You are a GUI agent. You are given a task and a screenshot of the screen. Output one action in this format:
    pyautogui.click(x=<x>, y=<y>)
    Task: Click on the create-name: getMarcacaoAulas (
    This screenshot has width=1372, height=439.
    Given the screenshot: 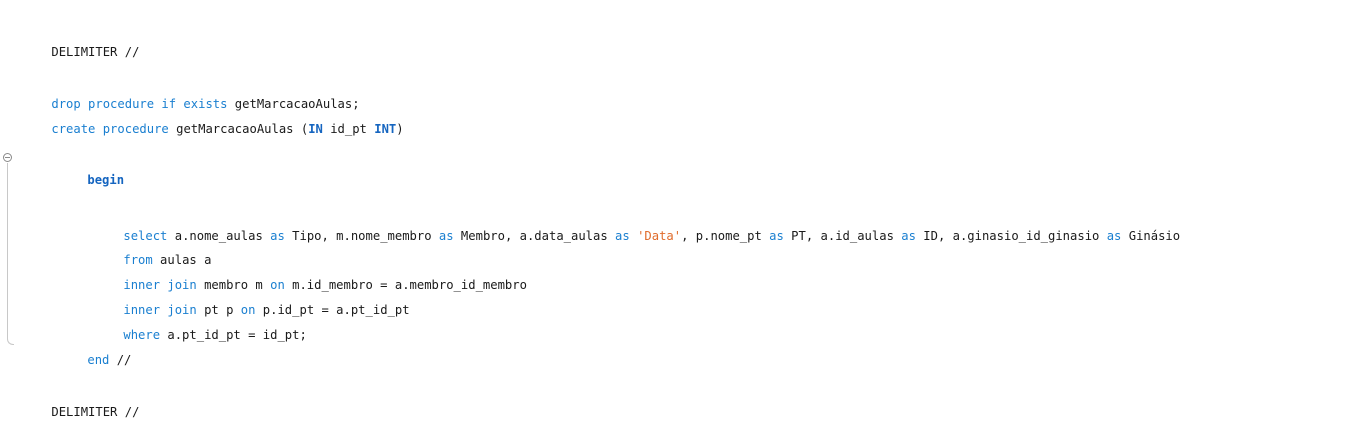 What is the action you would take?
    pyautogui.click(x=238, y=129)
    